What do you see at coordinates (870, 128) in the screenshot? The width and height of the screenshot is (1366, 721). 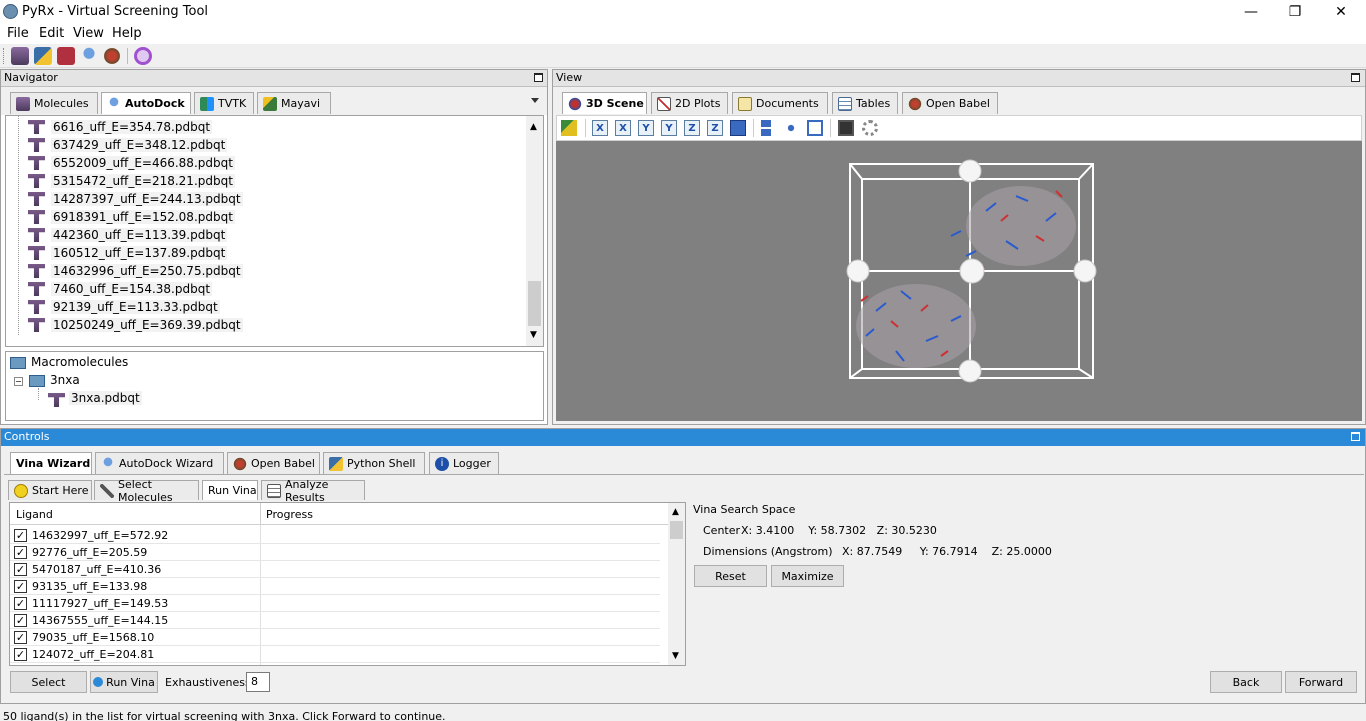 I see `settings-icon` at bounding box center [870, 128].